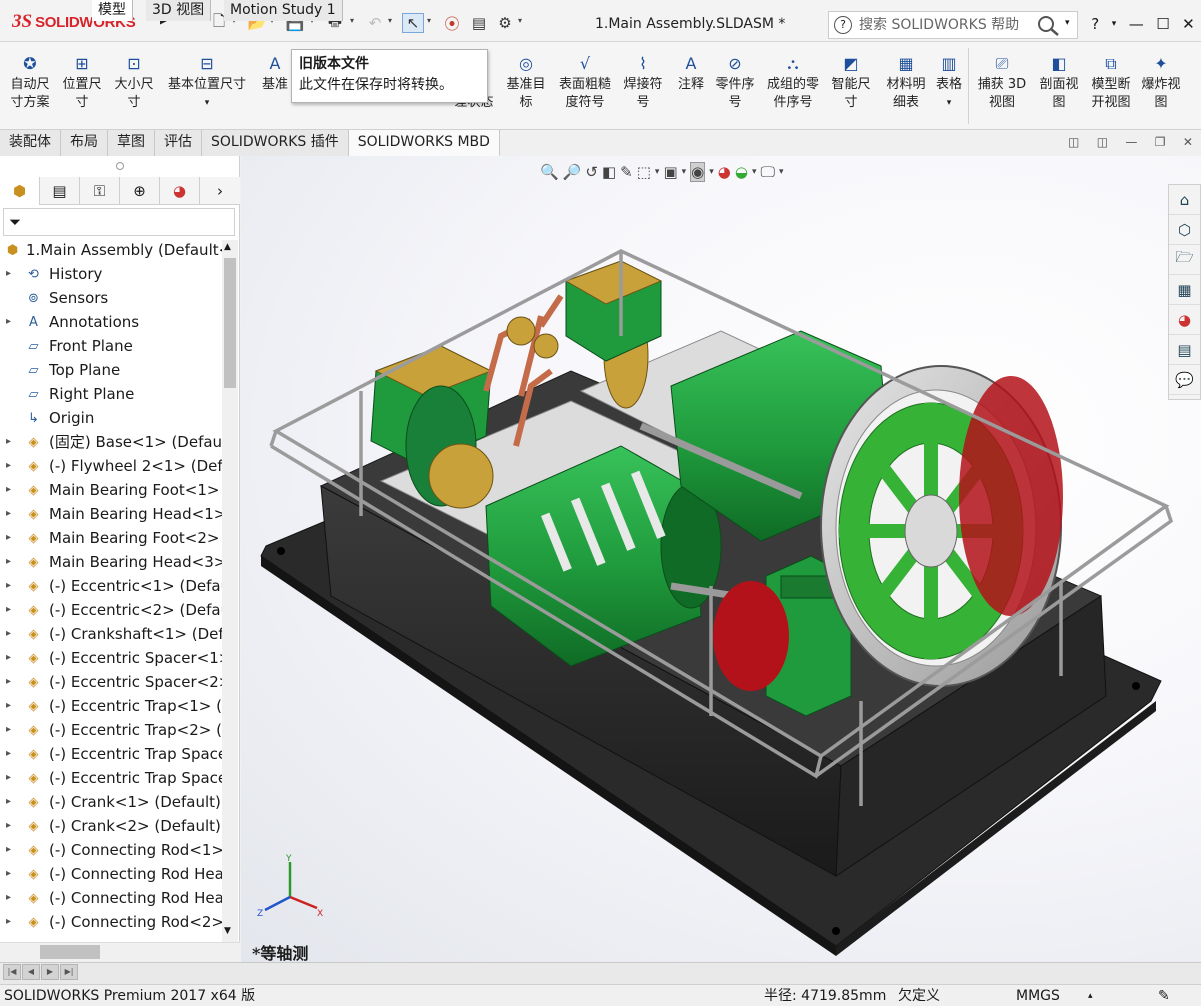  Describe the element at coordinates (1184, 290) in the screenshot. I see `view-palette-icon: ▦` at that location.